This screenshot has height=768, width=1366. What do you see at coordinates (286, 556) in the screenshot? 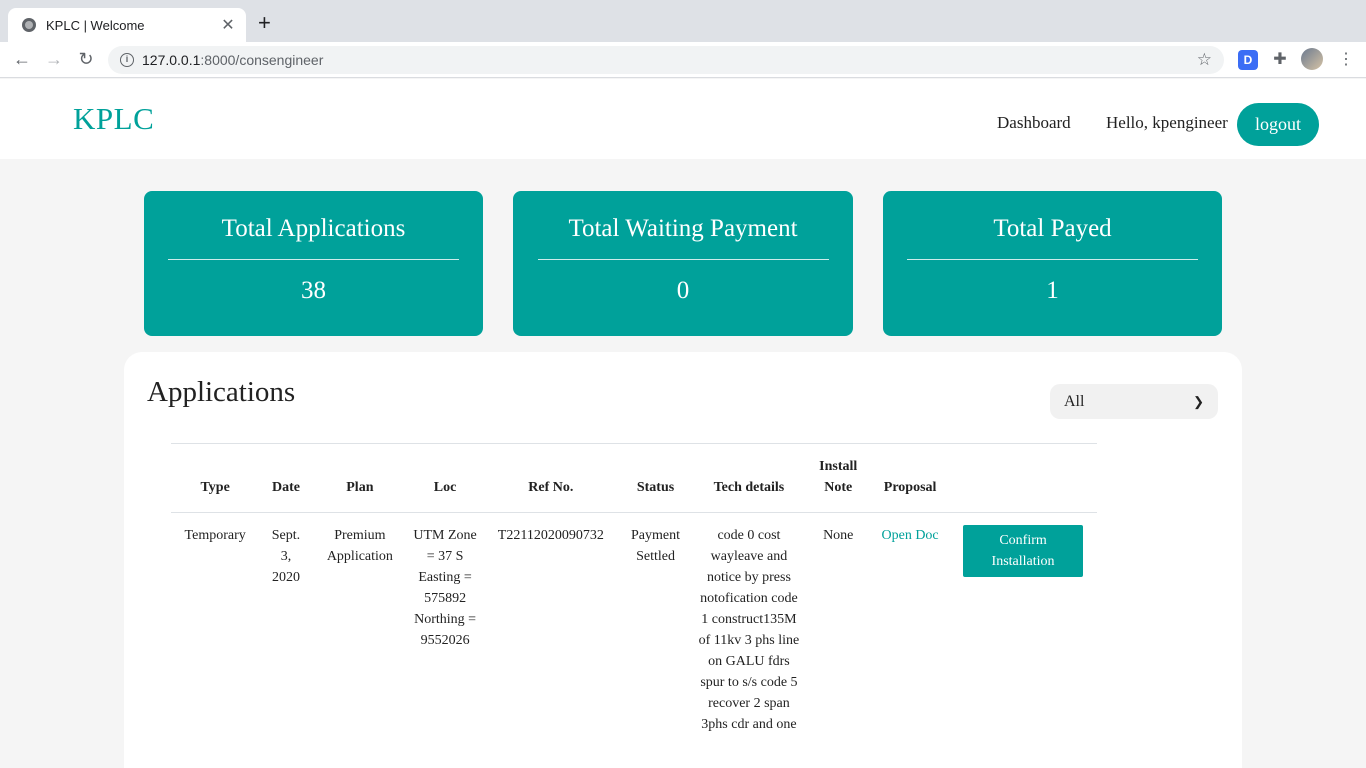
I see `cell-date: Sept. 3, 2020` at bounding box center [286, 556].